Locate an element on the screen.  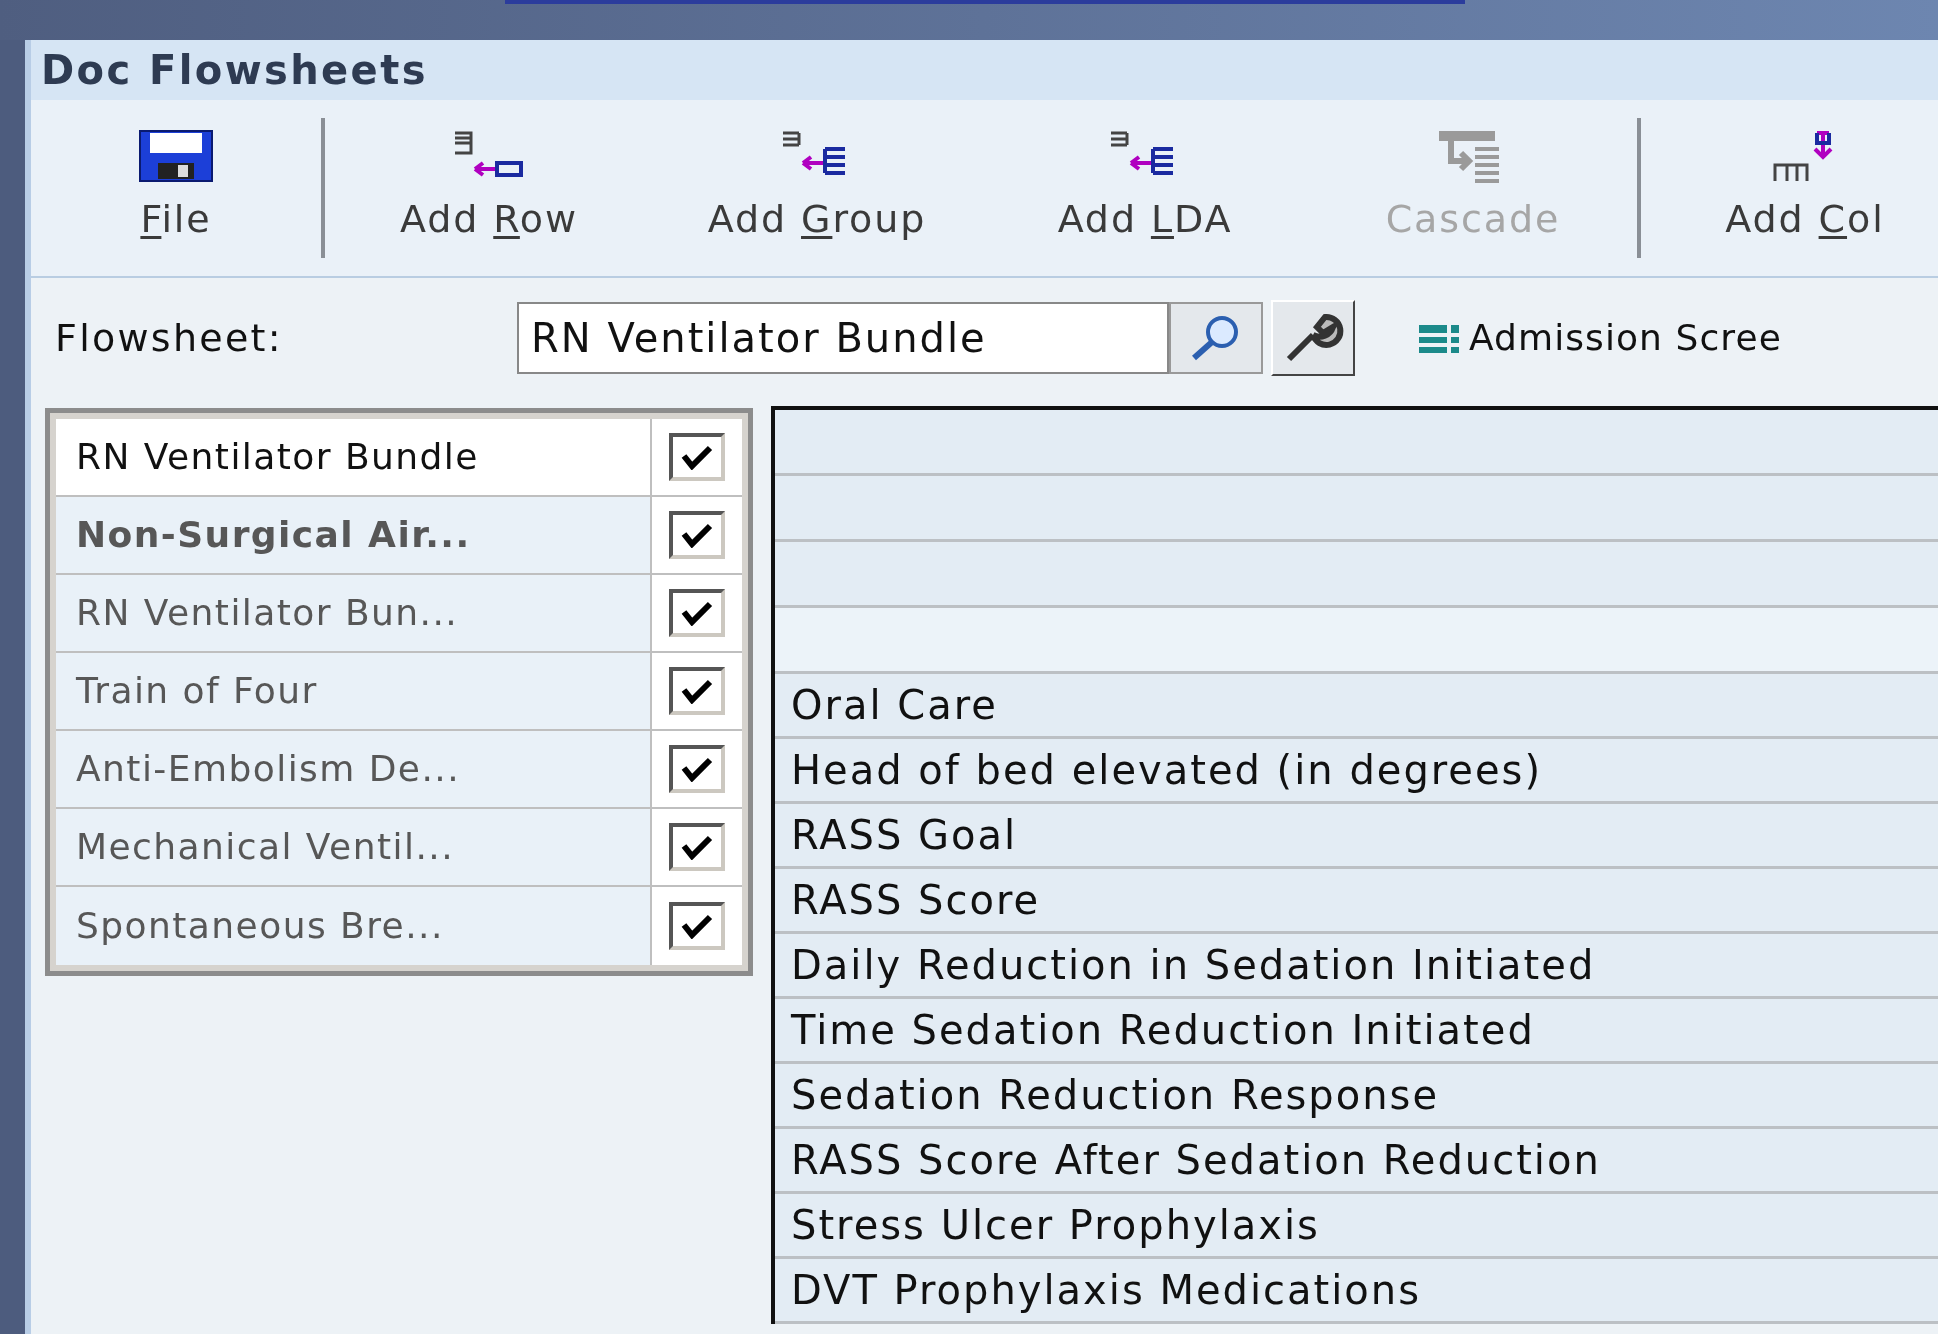
row-label: RASS Goal is located at coordinates (904, 835).